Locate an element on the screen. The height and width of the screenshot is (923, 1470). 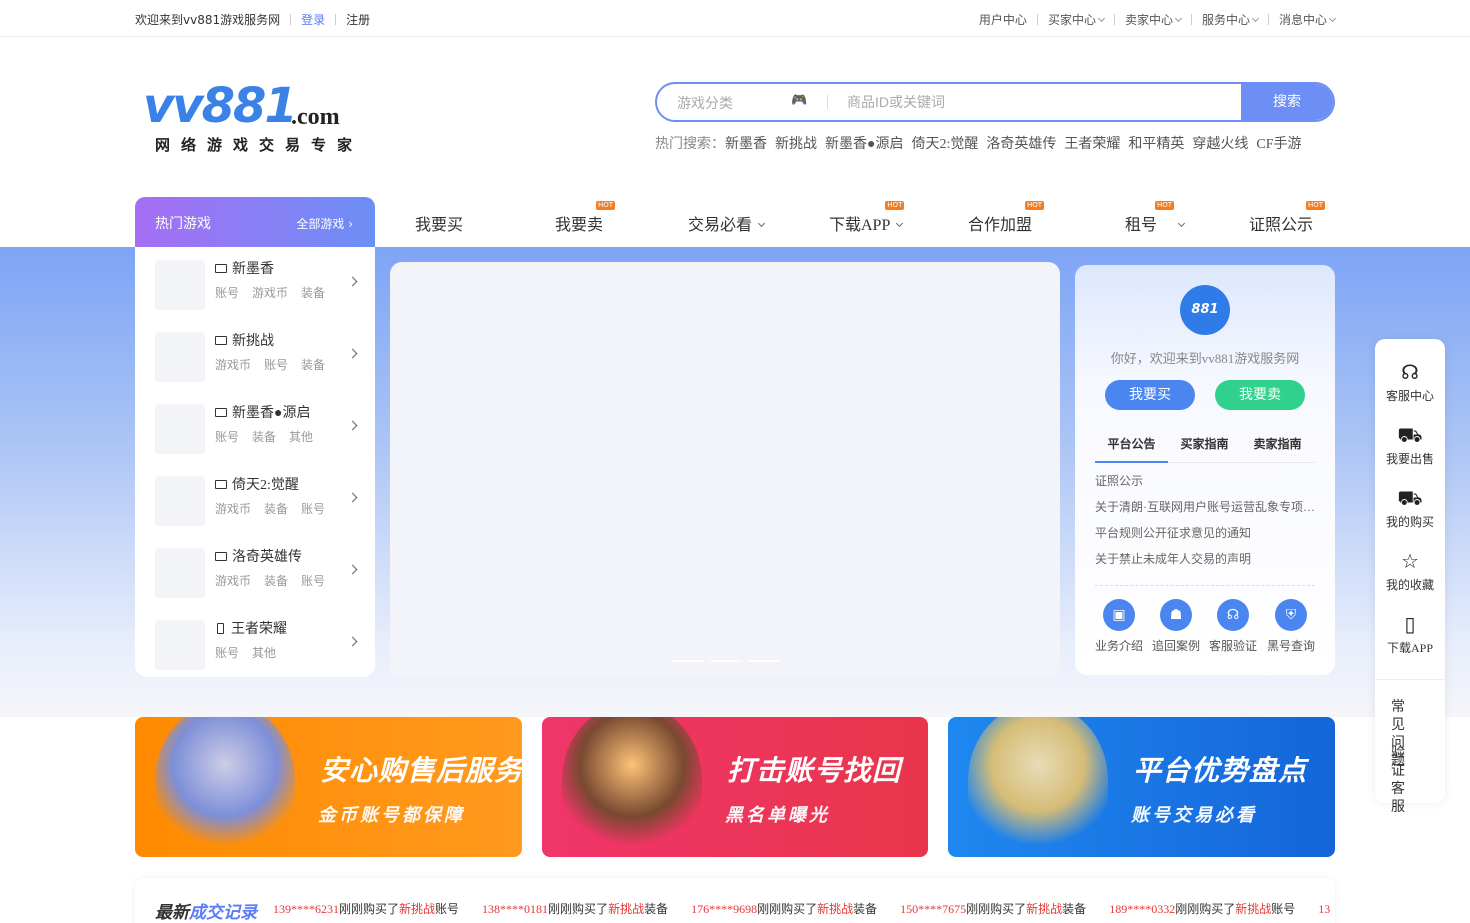
service-recovery-cases: ☗ 追回案例 is located at coordinates (1176, 626).